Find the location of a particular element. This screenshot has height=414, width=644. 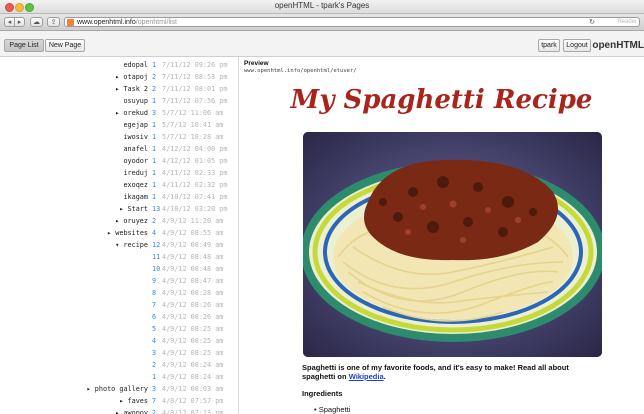

reload-icon: ↻ is located at coordinates (592, 22).